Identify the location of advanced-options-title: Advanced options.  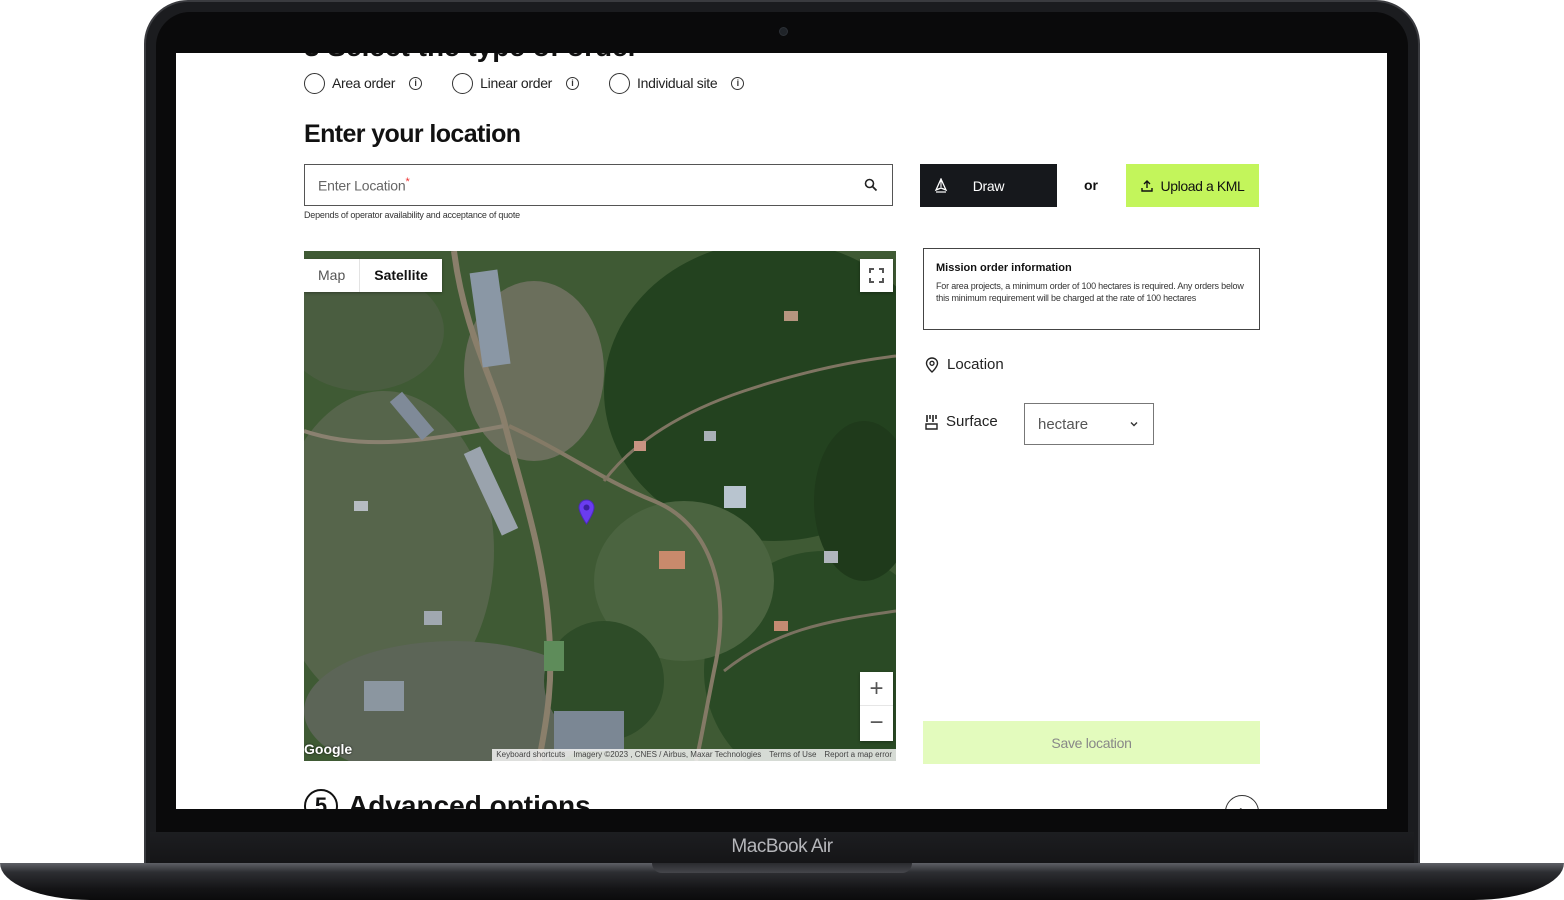
(469, 799).